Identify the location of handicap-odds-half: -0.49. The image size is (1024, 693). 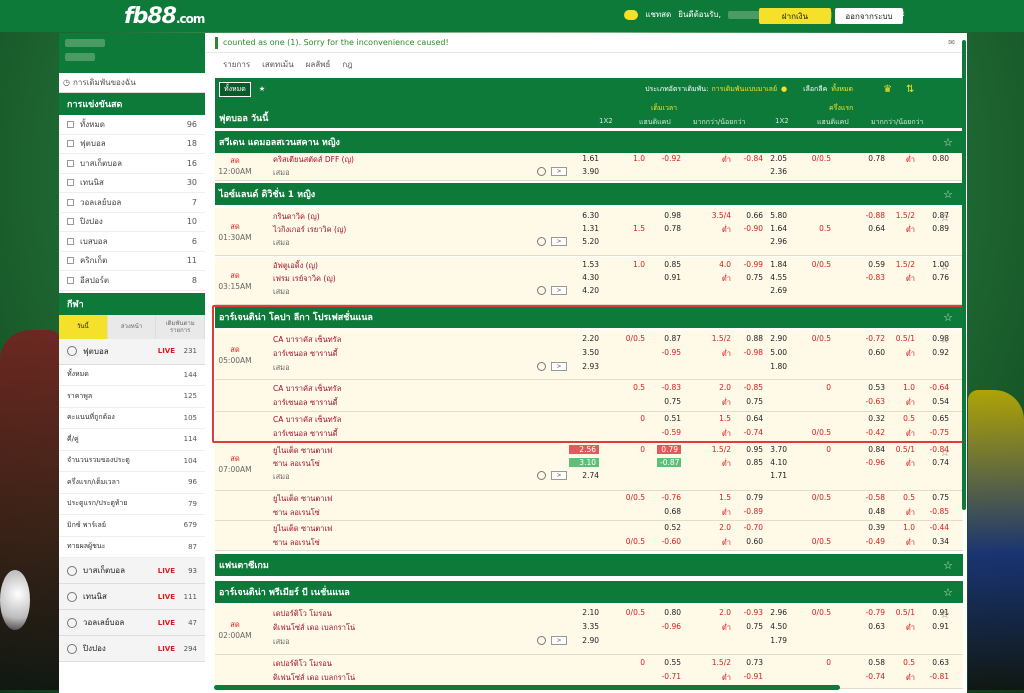
(873, 541).